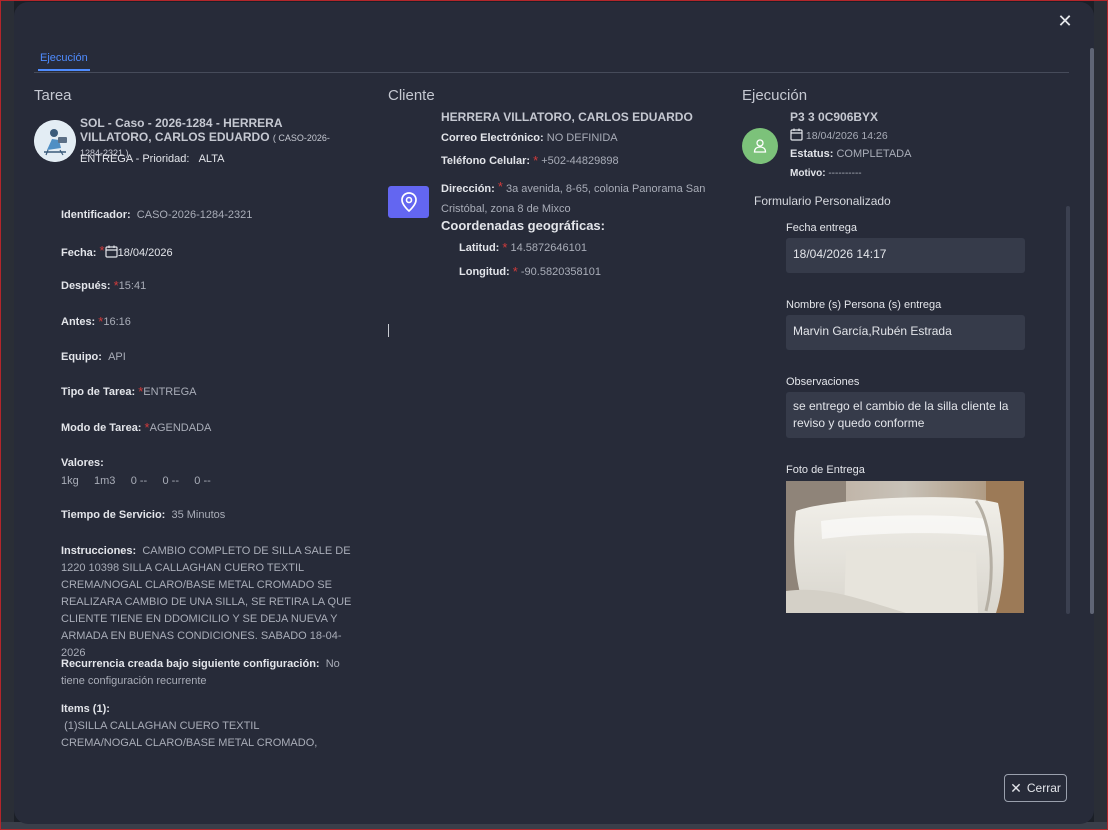 Image resolution: width=1108 pixels, height=830 pixels. Describe the element at coordinates (874, 154) in the screenshot. I see `status-value: COMPLETADA` at that location.